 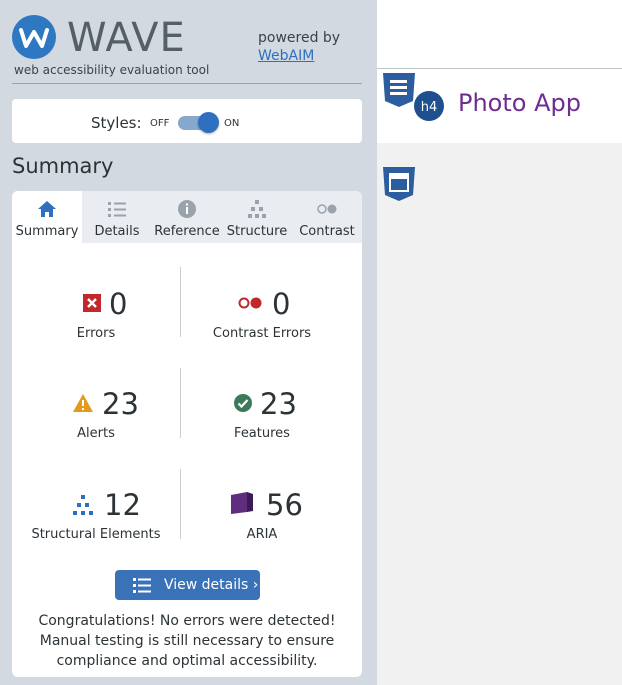 What do you see at coordinates (262, 517) in the screenshot?
I see `stat-aria: 56 ARIA` at bounding box center [262, 517].